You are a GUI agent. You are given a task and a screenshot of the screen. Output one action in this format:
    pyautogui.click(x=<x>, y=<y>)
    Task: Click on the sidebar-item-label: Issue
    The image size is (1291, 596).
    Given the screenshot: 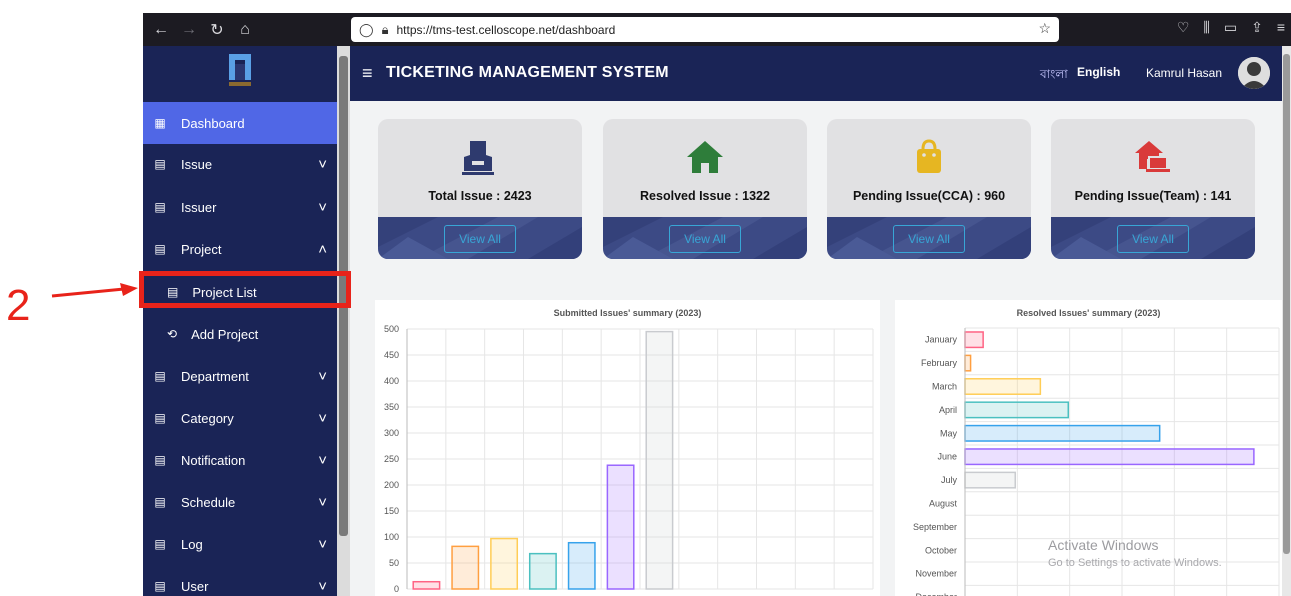 What is the action you would take?
    pyautogui.click(x=197, y=164)
    